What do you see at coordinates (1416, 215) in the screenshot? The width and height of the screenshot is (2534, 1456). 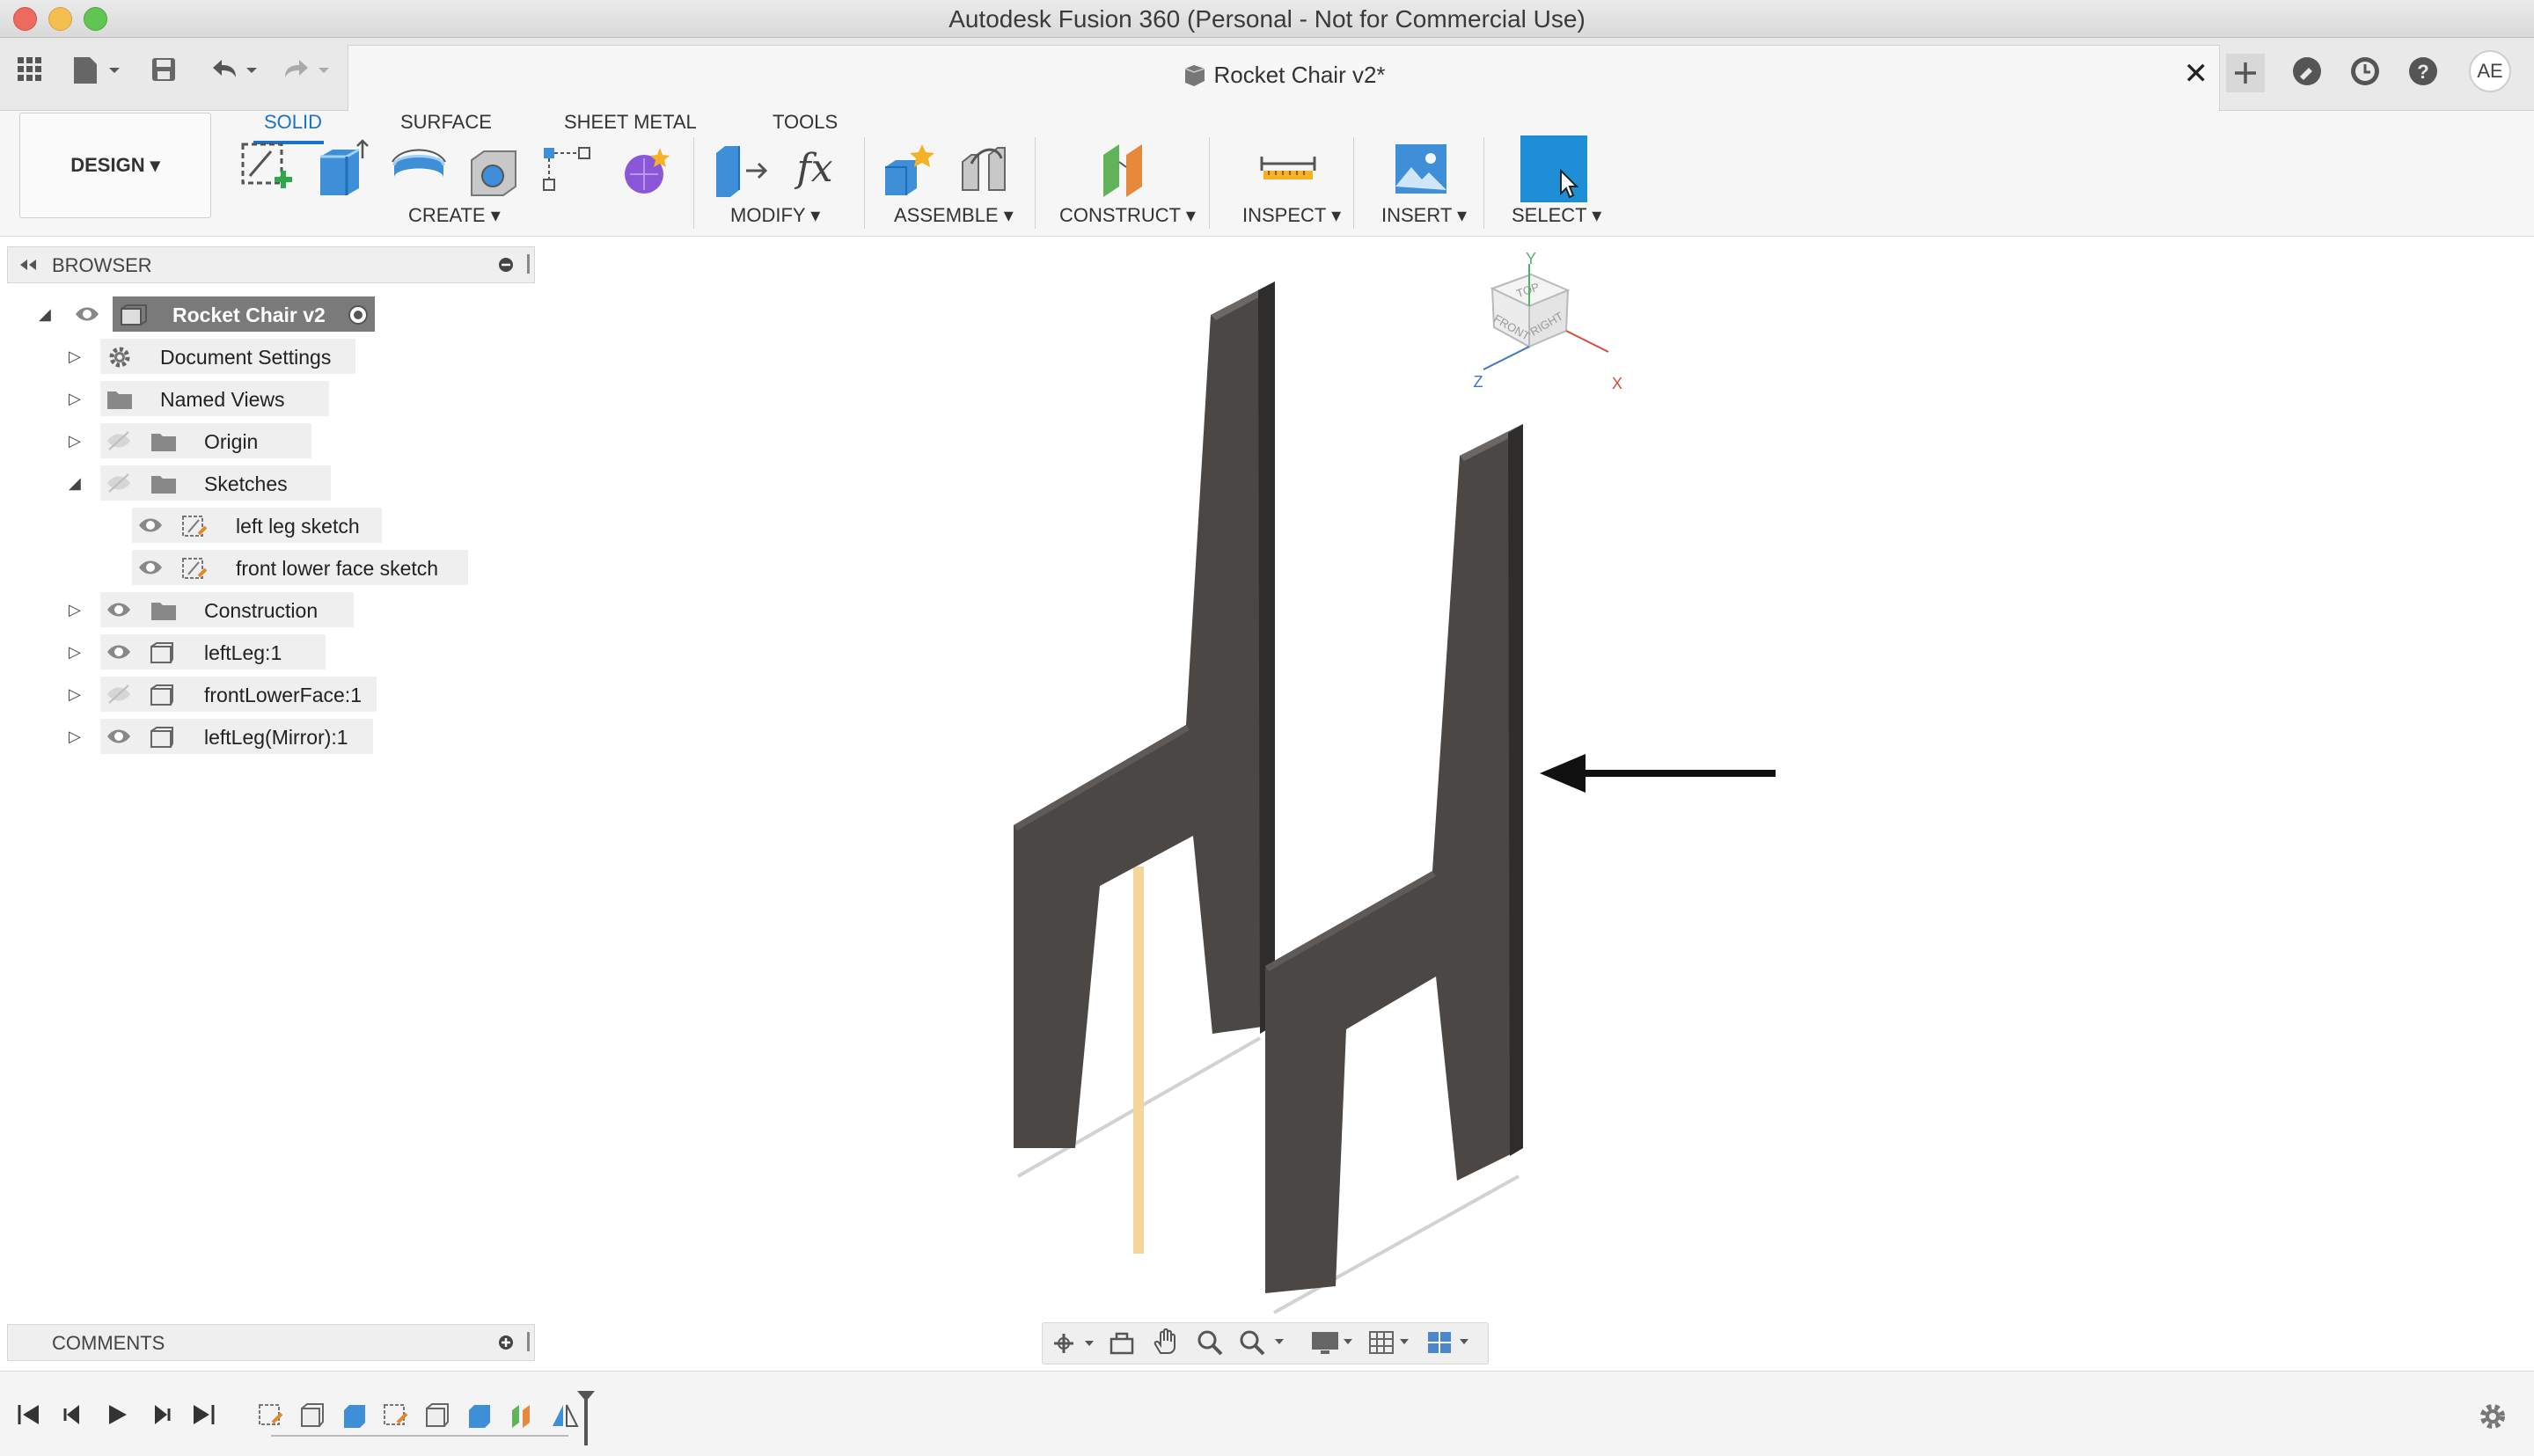 I see `insert-menu: INSERT` at bounding box center [1416, 215].